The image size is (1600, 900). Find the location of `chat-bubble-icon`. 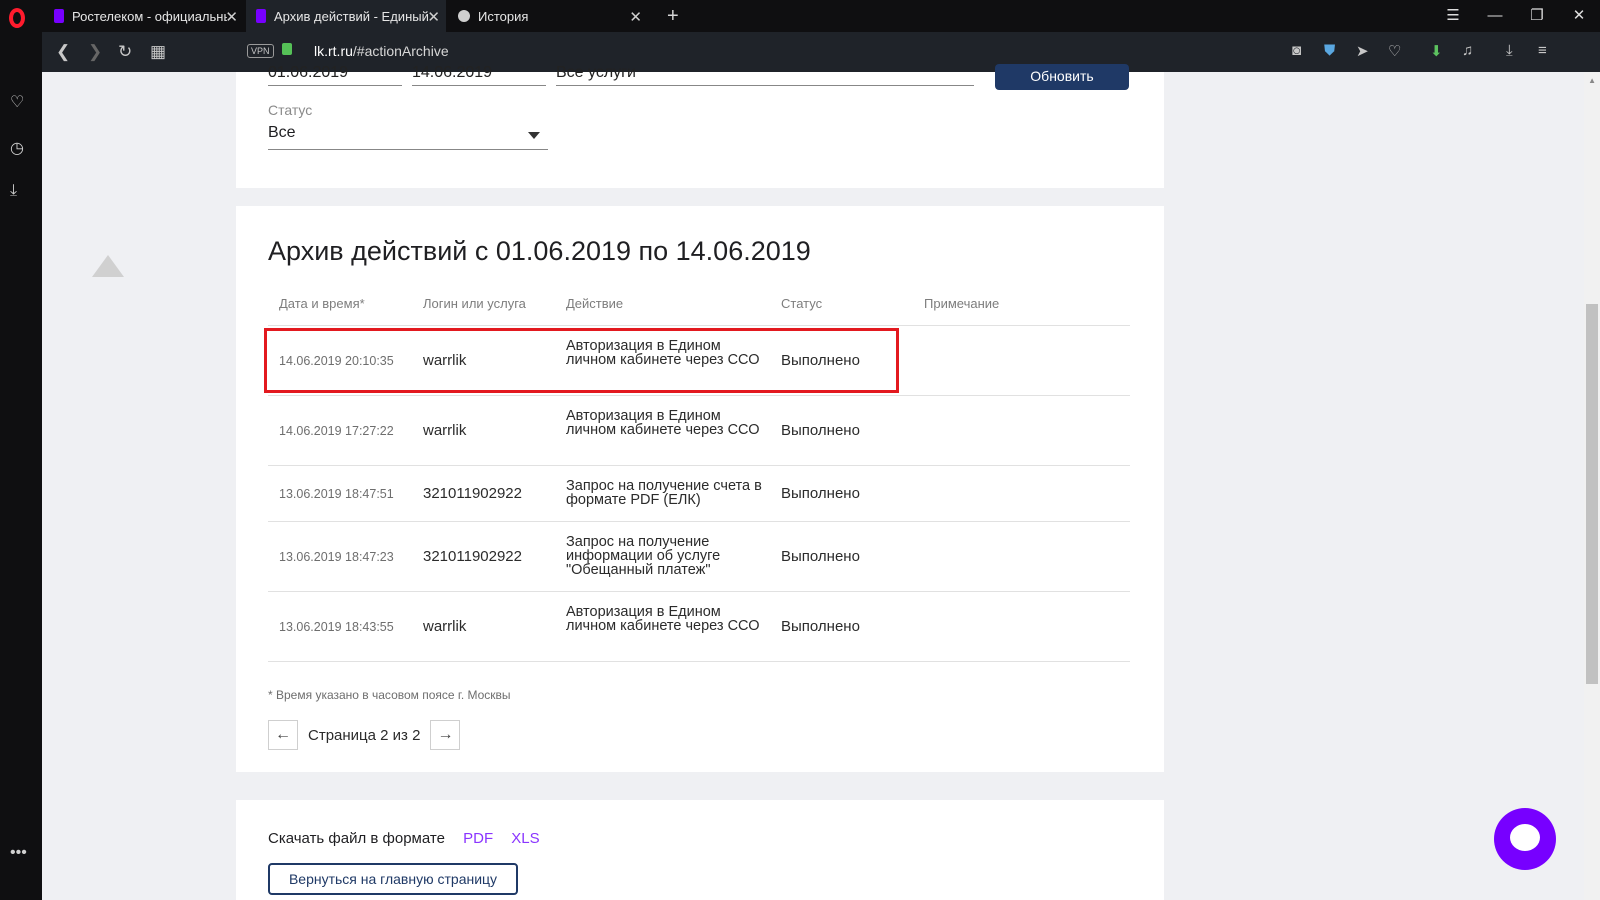

chat-bubble-icon is located at coordinates (1525, 837).